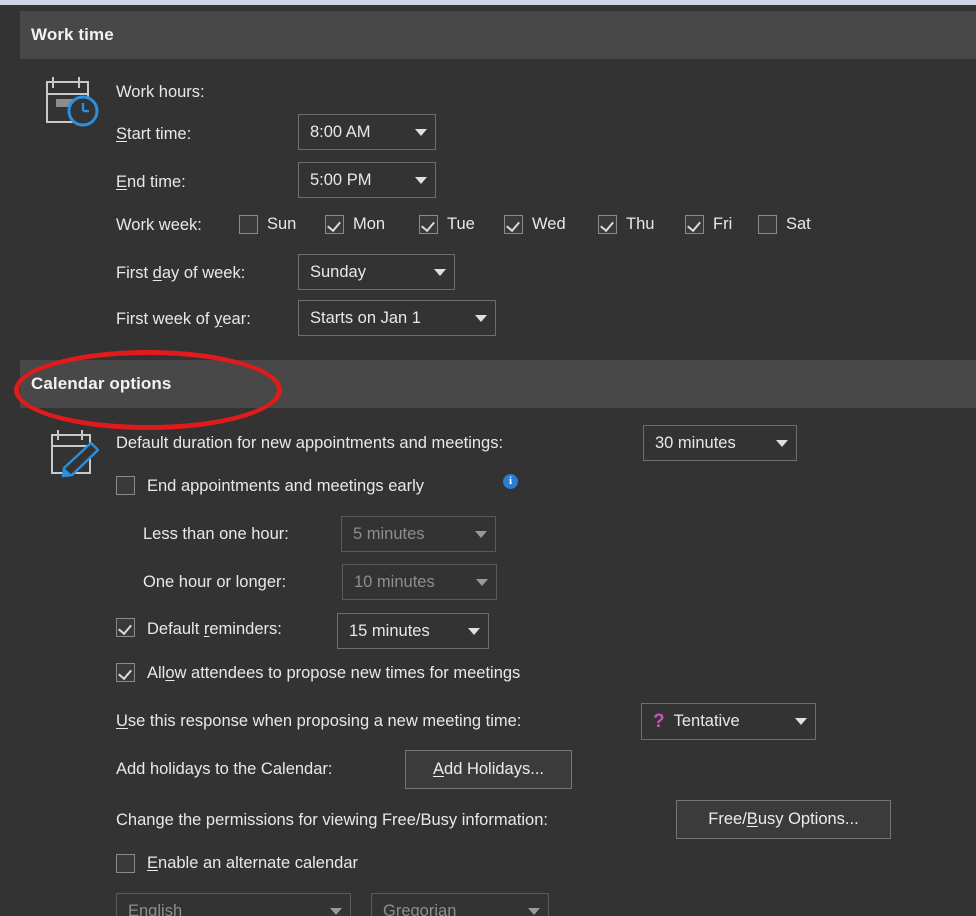  I want to click on use-response-dropdown: ? Tentative, so click(728, 721).